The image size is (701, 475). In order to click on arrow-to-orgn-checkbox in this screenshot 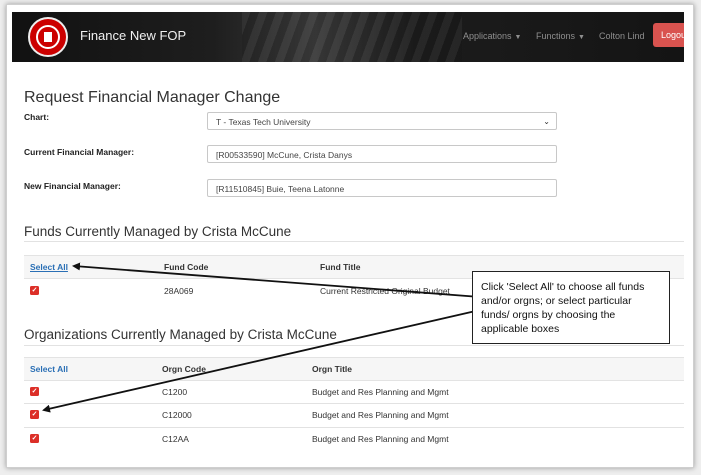, I will do `click(261, 361)`.